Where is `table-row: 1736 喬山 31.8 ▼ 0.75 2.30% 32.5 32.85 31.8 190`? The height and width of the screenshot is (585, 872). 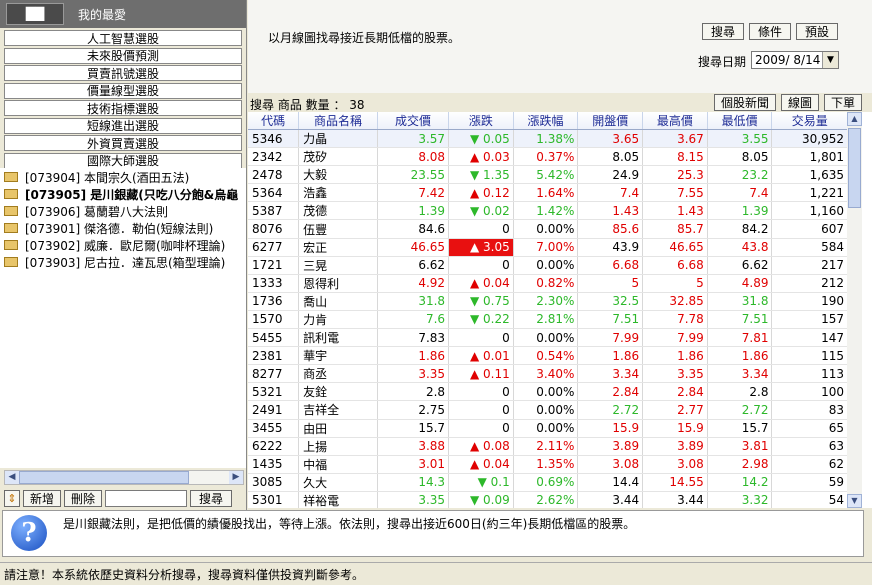
table-row: 1736 喬山 31.8 ▼ 0.75 2.30% 32.5 32.85 31.8 190 is located at coordinates (548, 301).